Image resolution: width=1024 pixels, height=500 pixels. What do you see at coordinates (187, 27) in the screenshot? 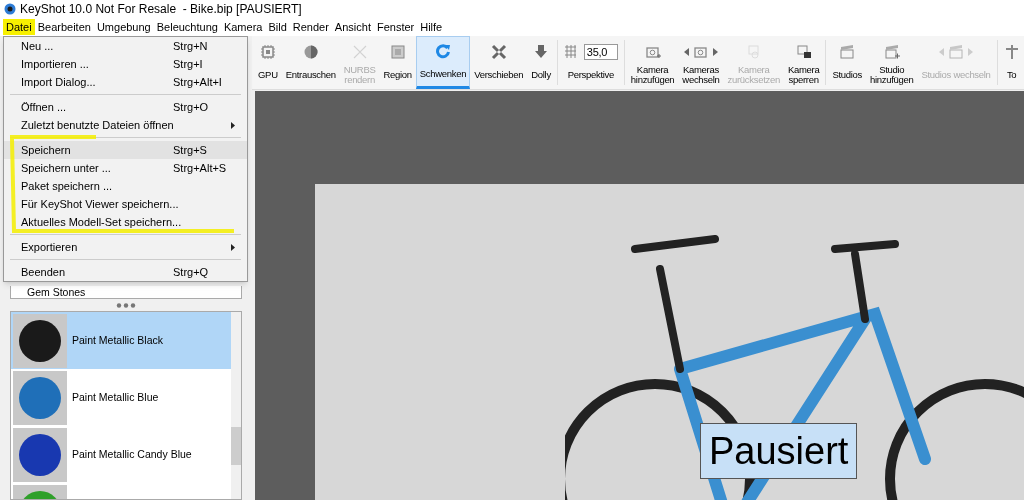
I see `menu-item: Beleuchtung` at bounding box center [187, 27].